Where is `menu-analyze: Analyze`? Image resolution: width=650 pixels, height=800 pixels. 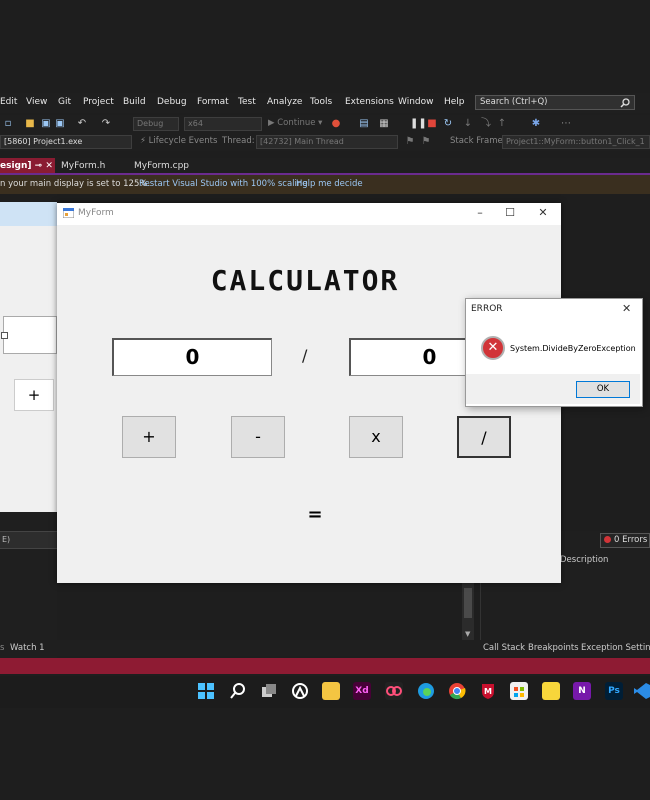
menu-analyze: Analyze is located at coordinates (284, 102).